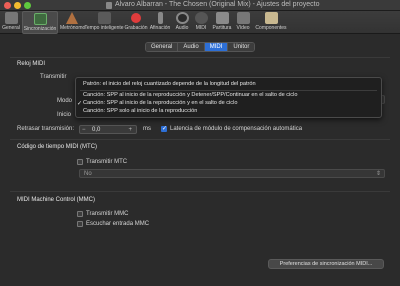 The image size is (400, 286). Describe the element at coordinates (27, 5) in the screenshot. I see `zoom-window-button` at that location.